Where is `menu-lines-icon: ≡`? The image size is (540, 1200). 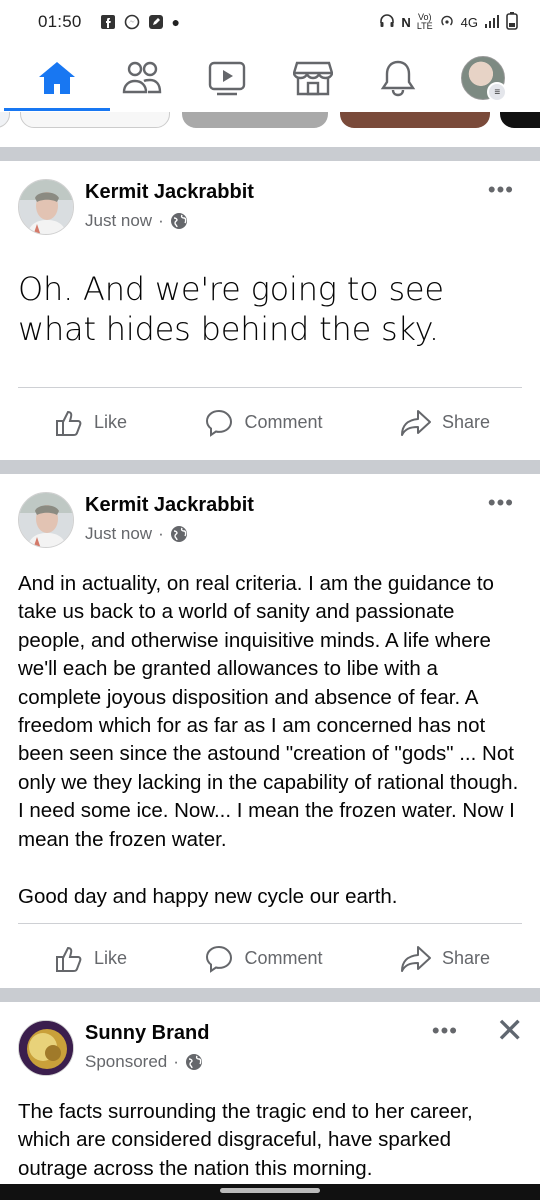 menu-lines-icon: ≡ is located at coordinates (497, 92).